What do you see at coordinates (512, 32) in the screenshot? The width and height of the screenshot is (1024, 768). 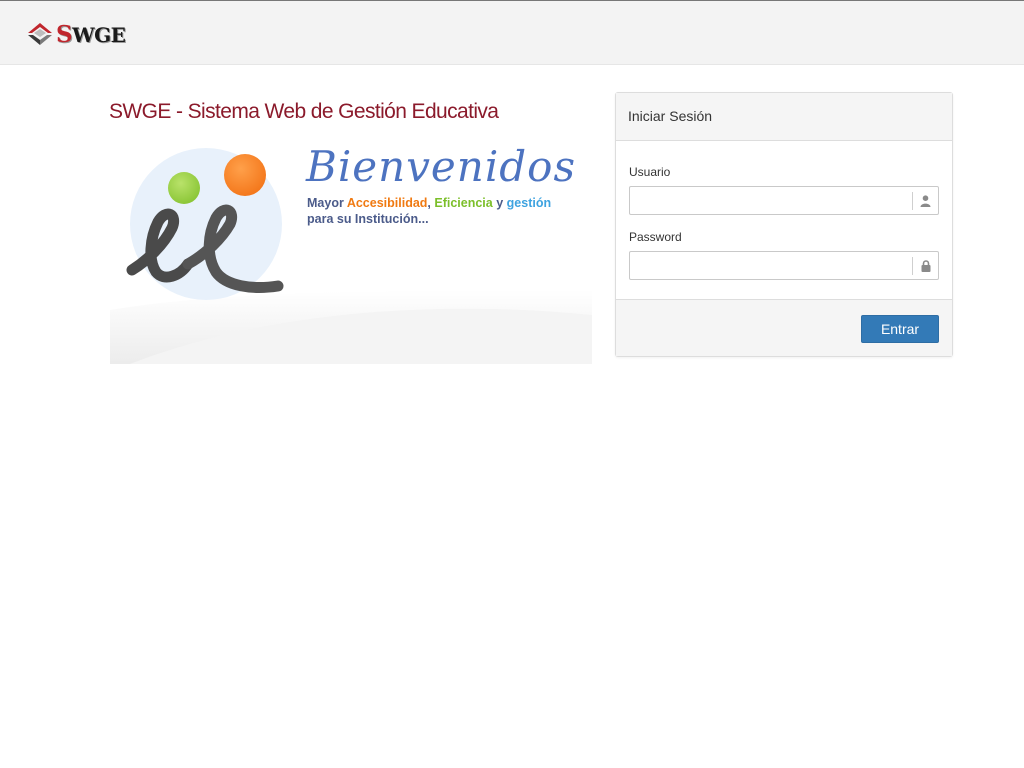 I see `top-navbar: SWGE` at bounding box center [512, 32].